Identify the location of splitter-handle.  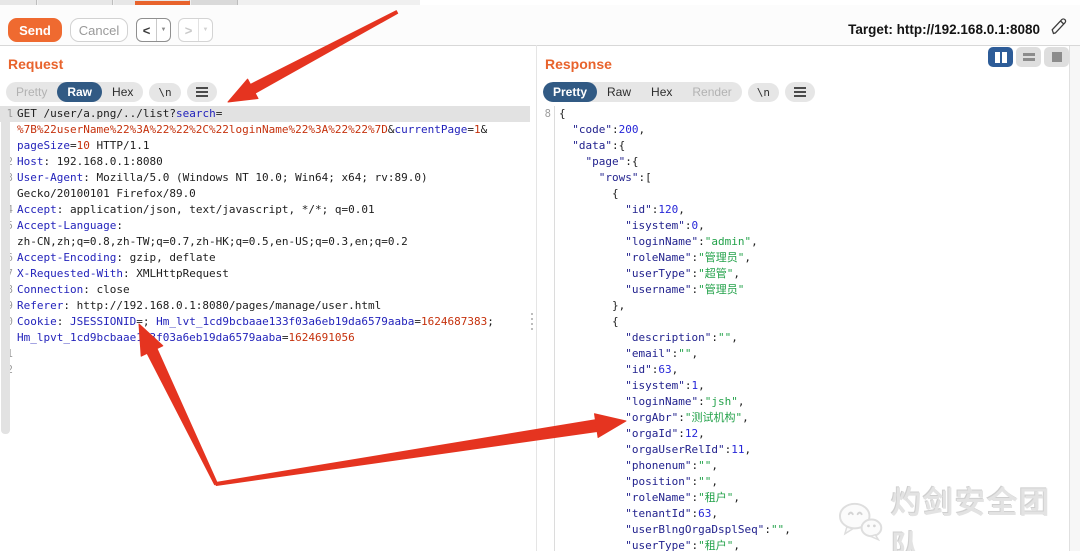
(532, 321).